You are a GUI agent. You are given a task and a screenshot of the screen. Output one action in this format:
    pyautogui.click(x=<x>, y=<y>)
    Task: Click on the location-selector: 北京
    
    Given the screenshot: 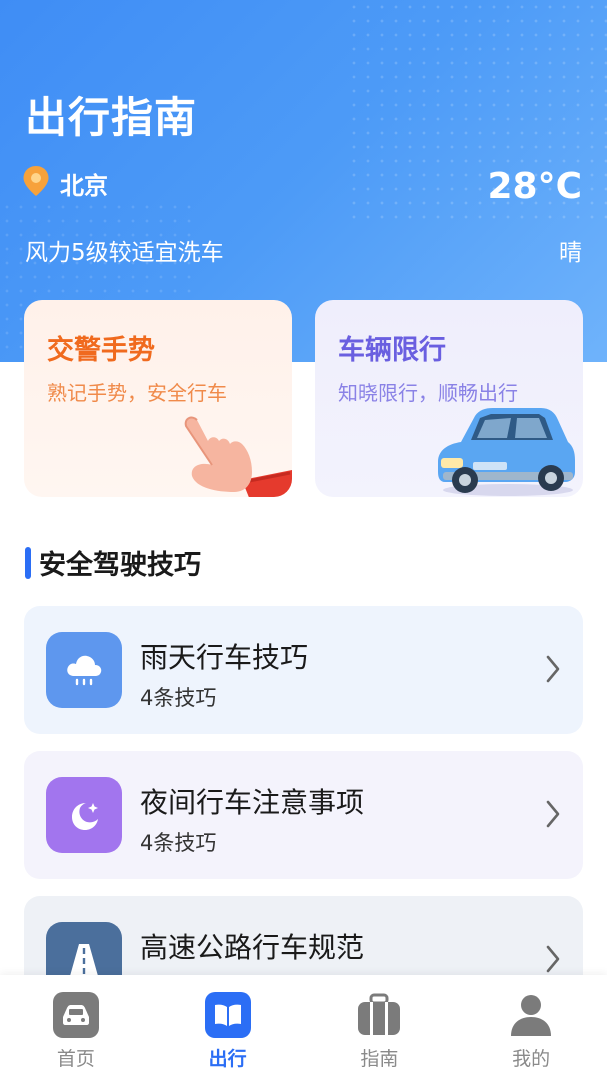 What is the action you would take?
    pyautogui.click(x=65, y=183)
    